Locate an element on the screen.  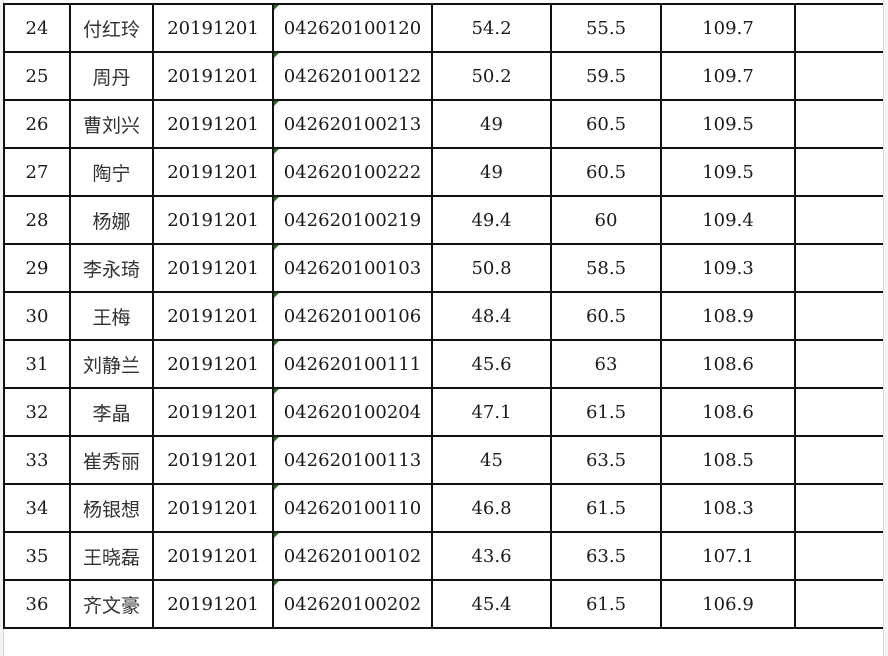
exam-number-cell: 042620100102 is located at coordinates (352, 556).